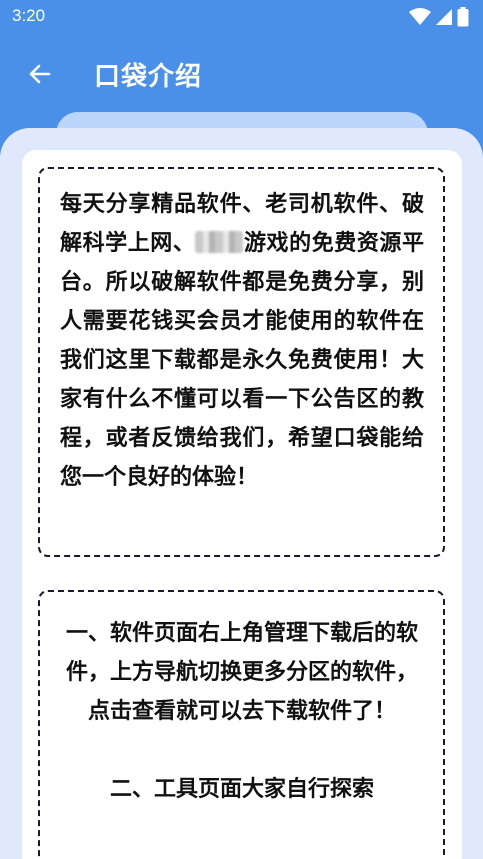 This screenshot has height=859, width=483. I want to click on app-bar: 口袋介绍, so click(241, 74).